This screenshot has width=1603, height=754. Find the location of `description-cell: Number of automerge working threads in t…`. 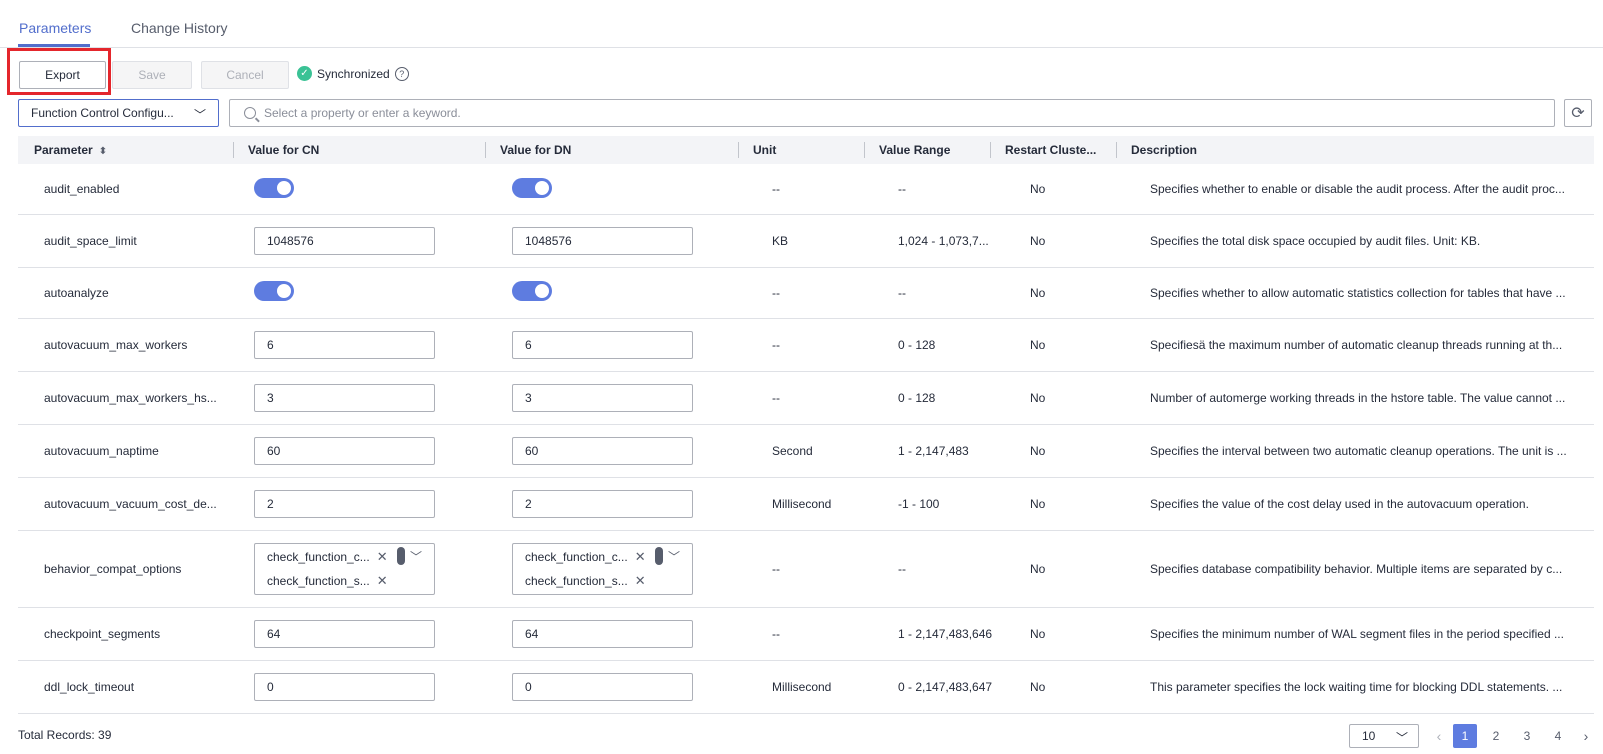

description-cell: Number of automerge working threads in t… is located at coordinates (1358, 398).